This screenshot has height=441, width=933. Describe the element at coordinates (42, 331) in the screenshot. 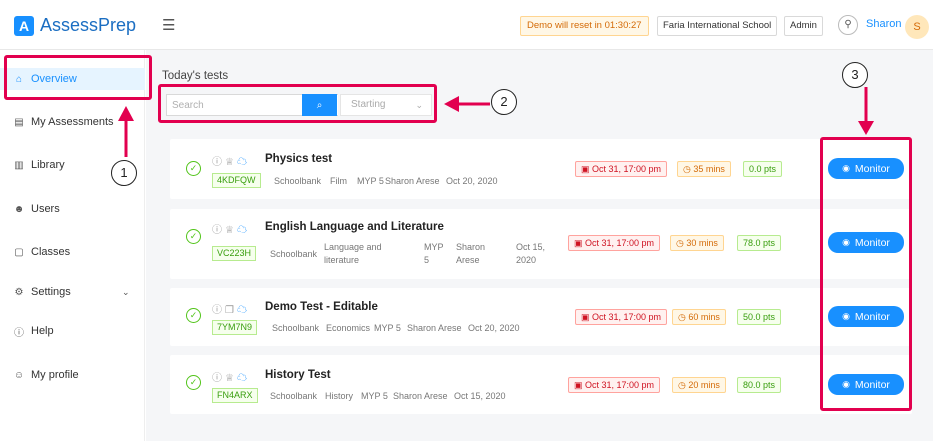

I see `sidebar-item-label: Help` at that location.